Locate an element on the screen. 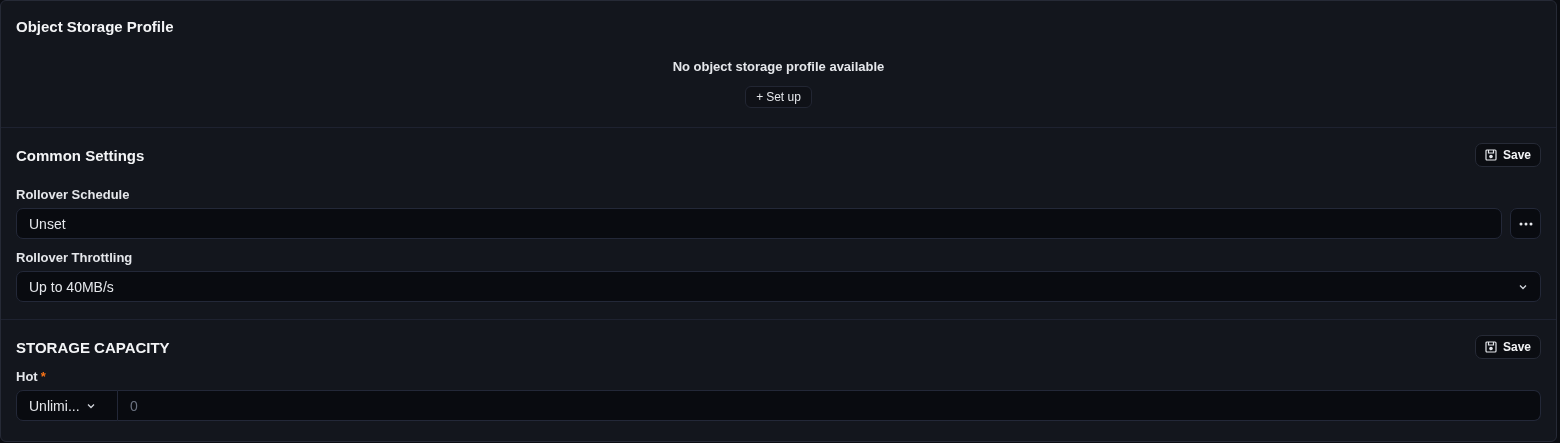  more-icon is located at coordinates (1525, 223).